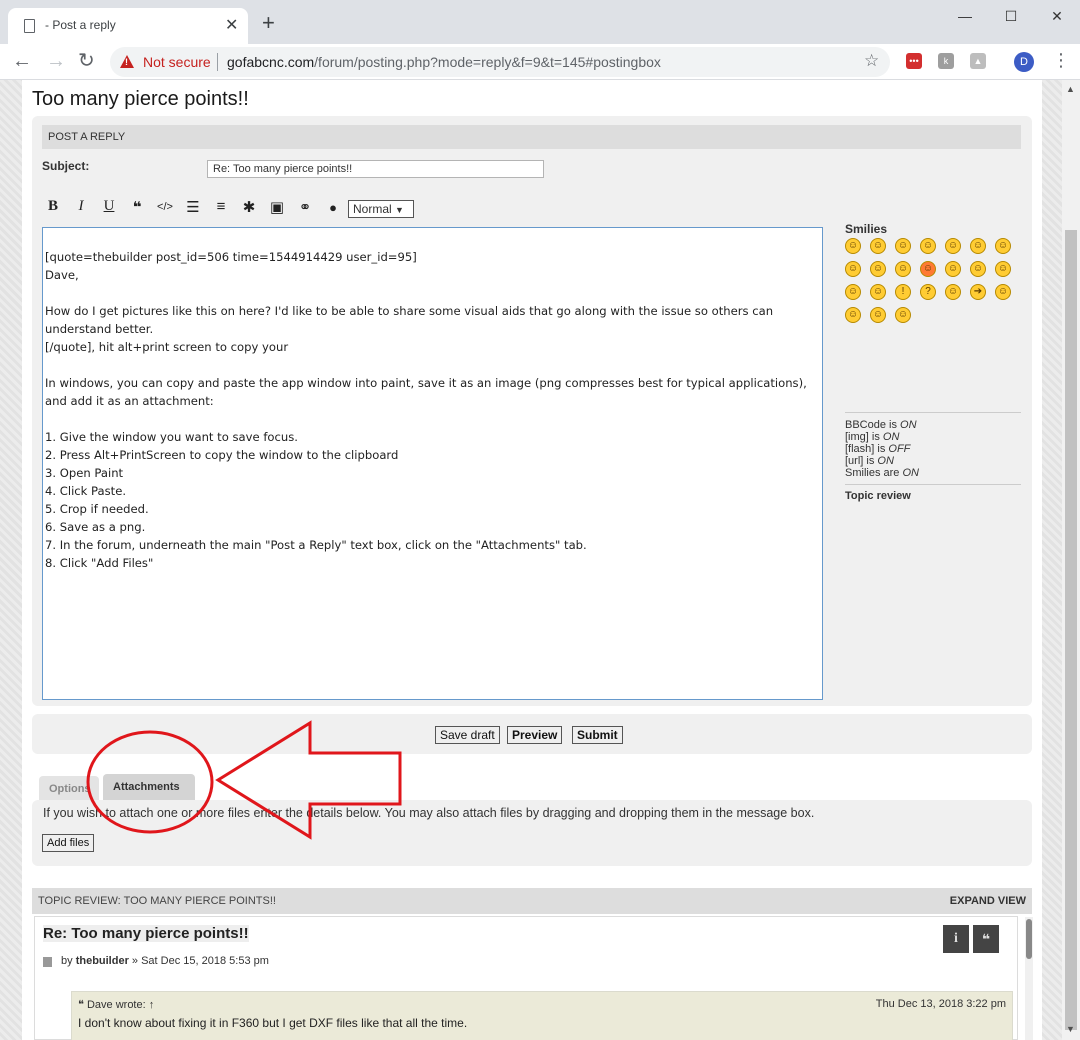  I want to click on underline-button: U, so click(109, 206).